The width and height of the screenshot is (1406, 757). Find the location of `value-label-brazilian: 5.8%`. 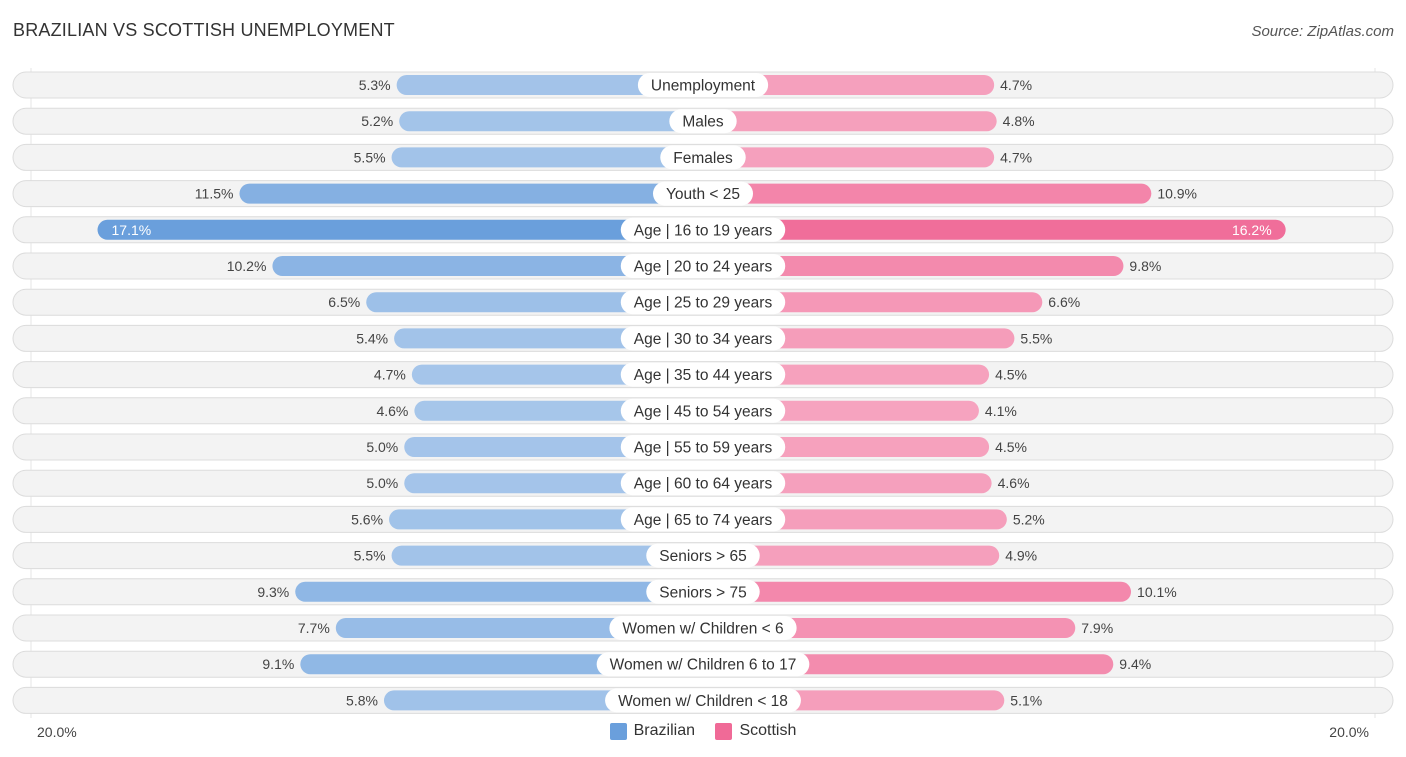

value-label-brazilian: 5.8% is located at coordinates (362, 700).